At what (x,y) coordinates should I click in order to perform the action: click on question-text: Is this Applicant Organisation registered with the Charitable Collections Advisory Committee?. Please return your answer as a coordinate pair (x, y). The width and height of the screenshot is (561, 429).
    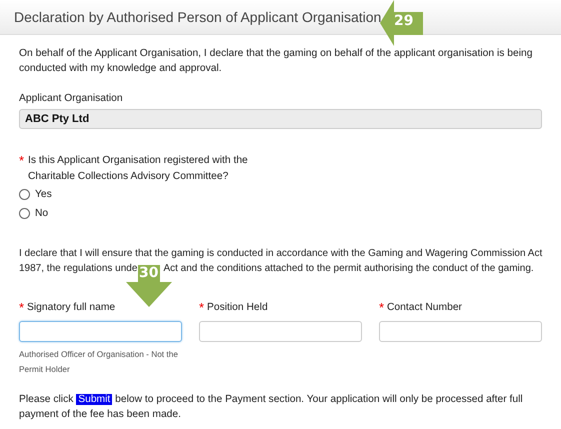
    Looking at the image, I should click on (138, 169).